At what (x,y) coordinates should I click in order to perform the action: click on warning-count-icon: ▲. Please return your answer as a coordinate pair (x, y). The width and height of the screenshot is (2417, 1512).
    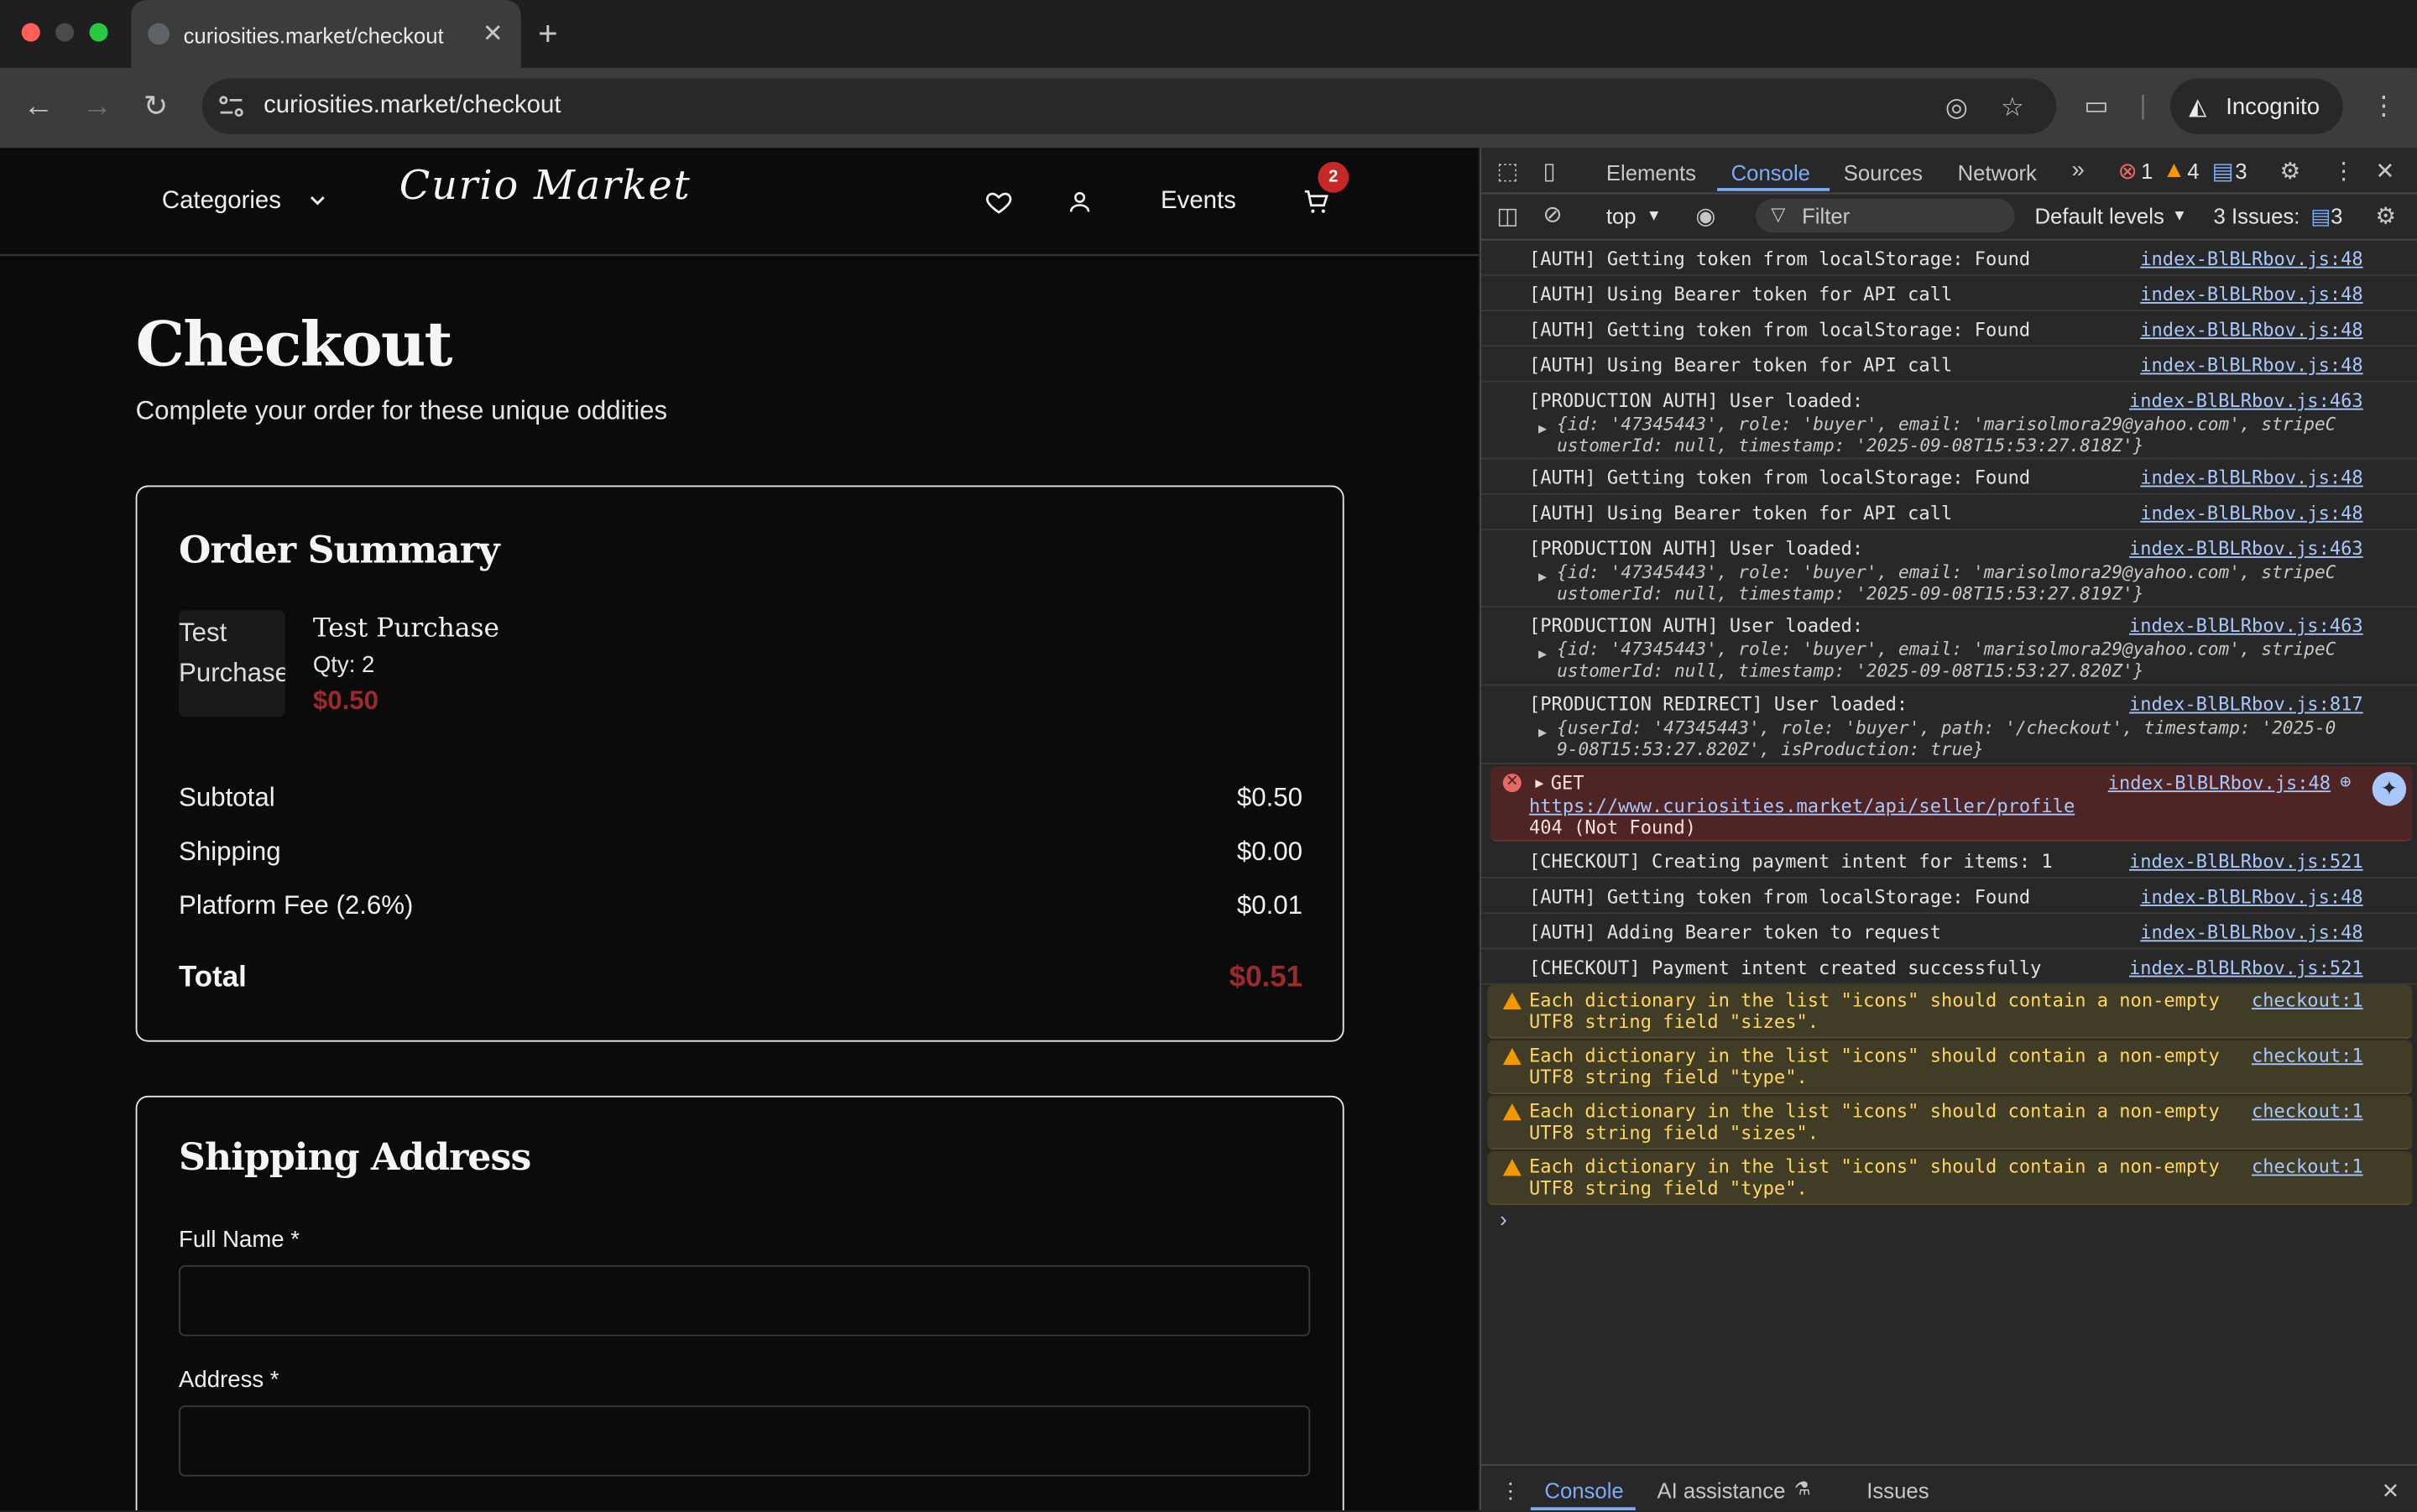
    Looking at the image, I should click on (2174, 170).